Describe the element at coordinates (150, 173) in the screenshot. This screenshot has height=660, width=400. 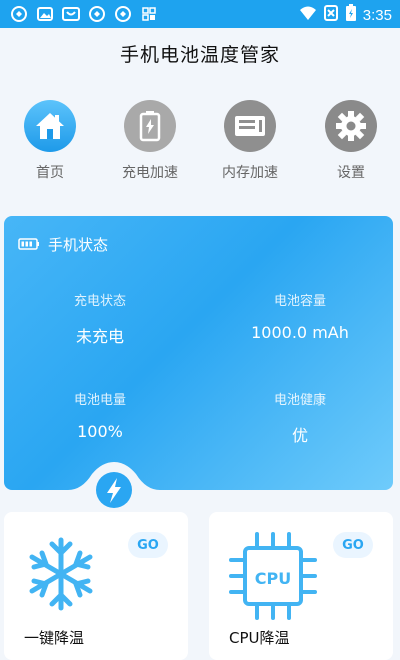
I see `nav-item-label: 充电加速` at that location.